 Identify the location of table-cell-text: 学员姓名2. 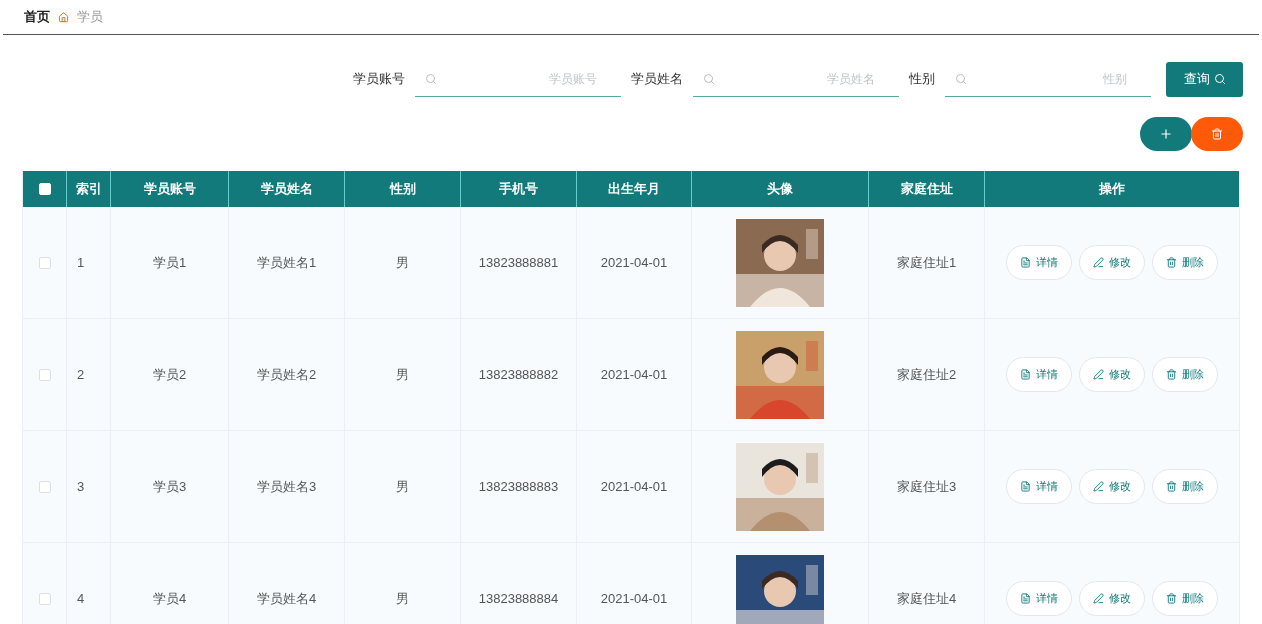
(286, 374).